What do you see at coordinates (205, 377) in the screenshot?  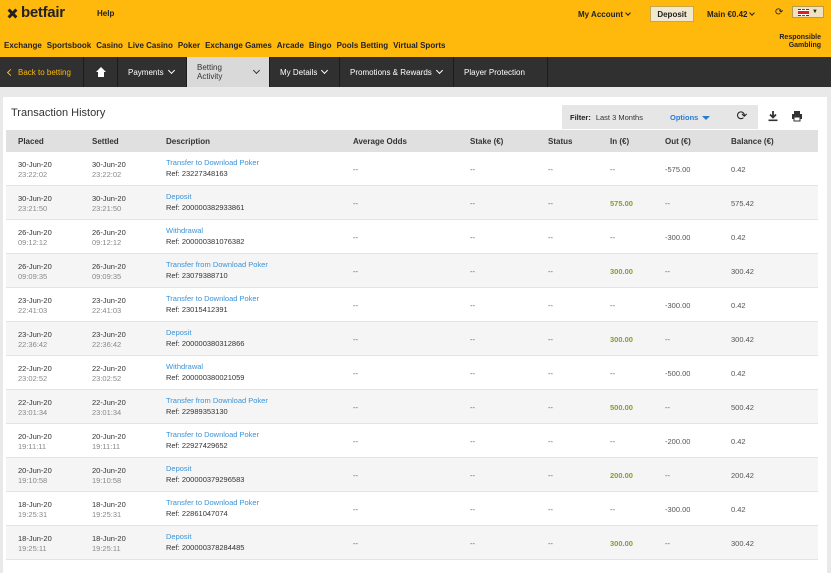 I see `reference: Ref: 200000380021059` at bounding box center [205, 377].